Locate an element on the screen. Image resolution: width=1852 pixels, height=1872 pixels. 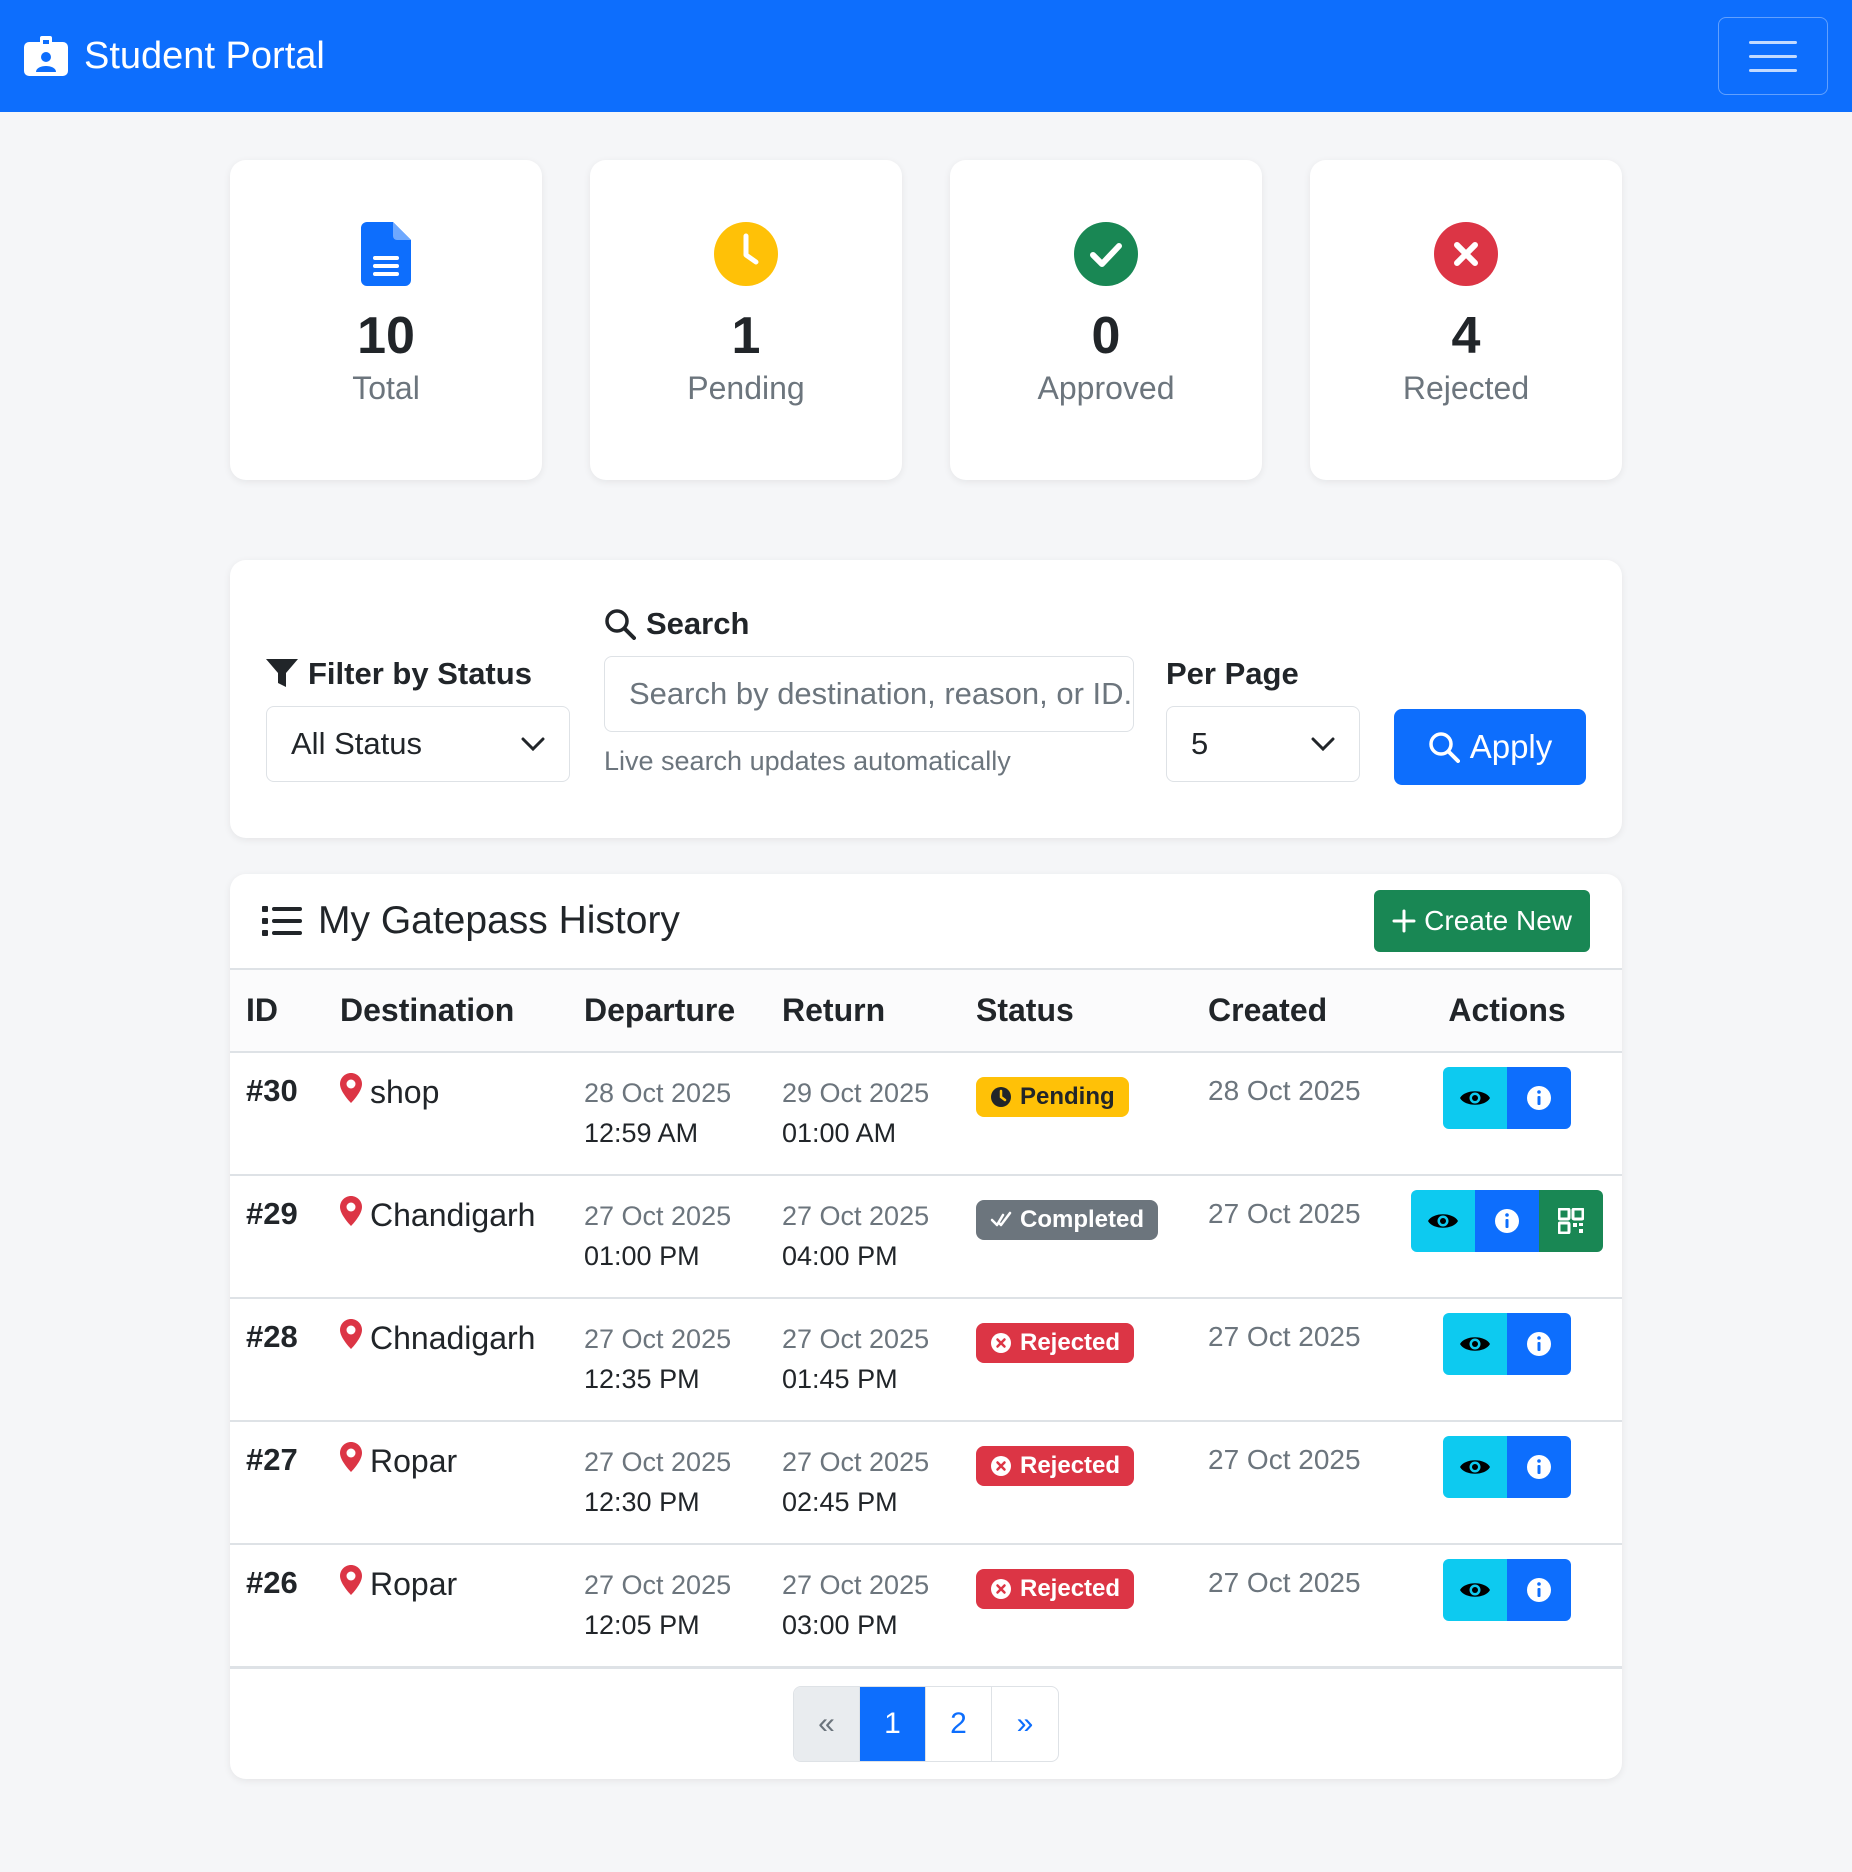
status-filter-label: Filter by Status is located at coordinates (420, 673).